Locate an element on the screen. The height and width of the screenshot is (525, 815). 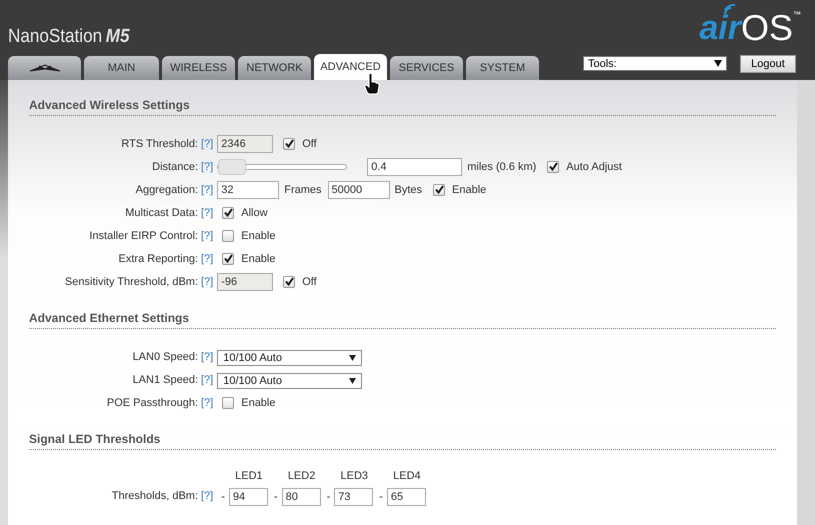
product-title: NanoStation M5 is located at coordinates (69, 37).